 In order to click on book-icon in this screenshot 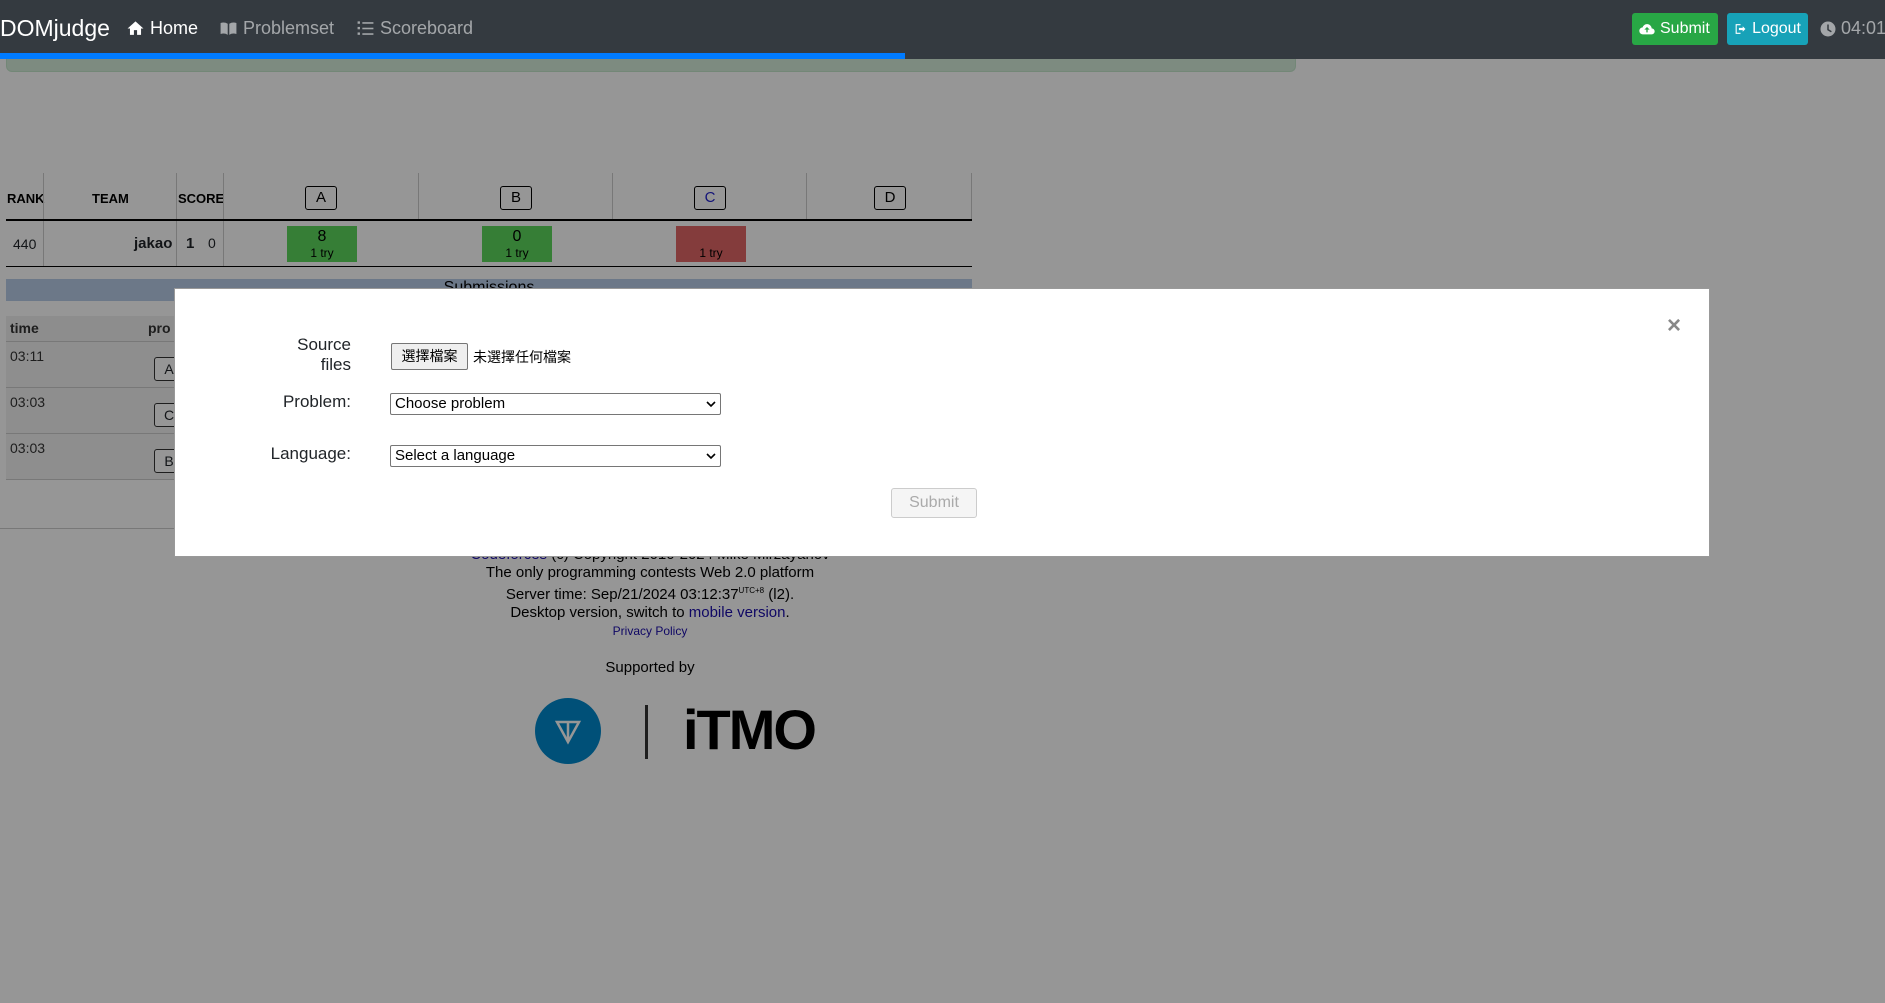, I will do `click(228, 28)`.